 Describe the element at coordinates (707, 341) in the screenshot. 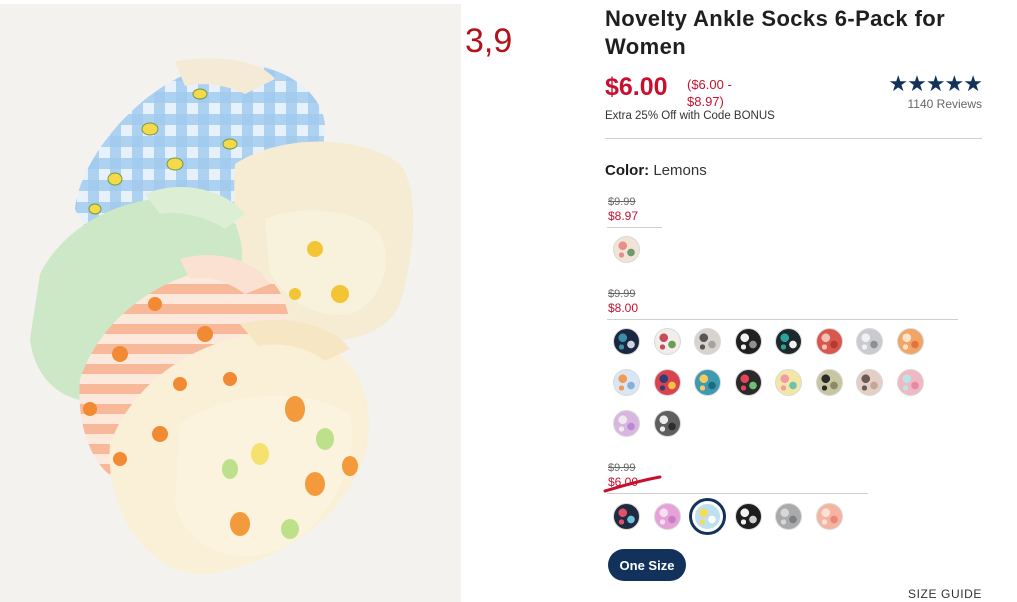

I see `swatch-grey-birds` at that location.